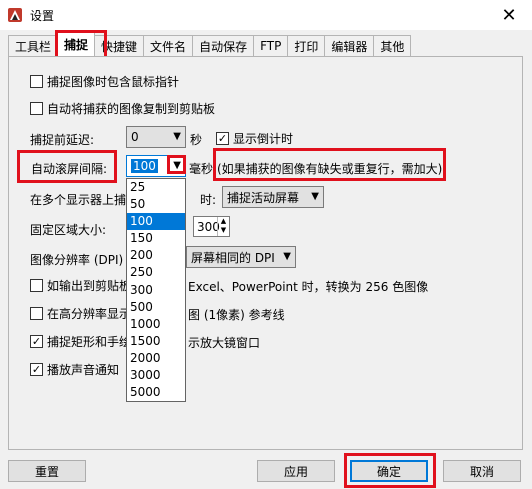 The height and width of the screenshot is (489, 532). What do you see at coordinates (78, 200) in the screenshot?
I see `multi-monitor-label: 在多个显示器上捕` at bounding box center [78, 200].